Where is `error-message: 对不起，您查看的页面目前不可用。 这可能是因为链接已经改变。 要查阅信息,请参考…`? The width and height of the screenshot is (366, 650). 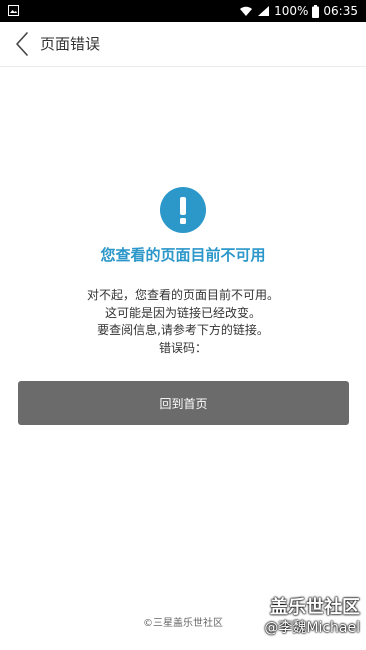
error-message: 对不起，您查看的页面目前不可用。 这可能是因为链接已经改变。 要查阅信息,请参考… is located at coordinates (183, 322).